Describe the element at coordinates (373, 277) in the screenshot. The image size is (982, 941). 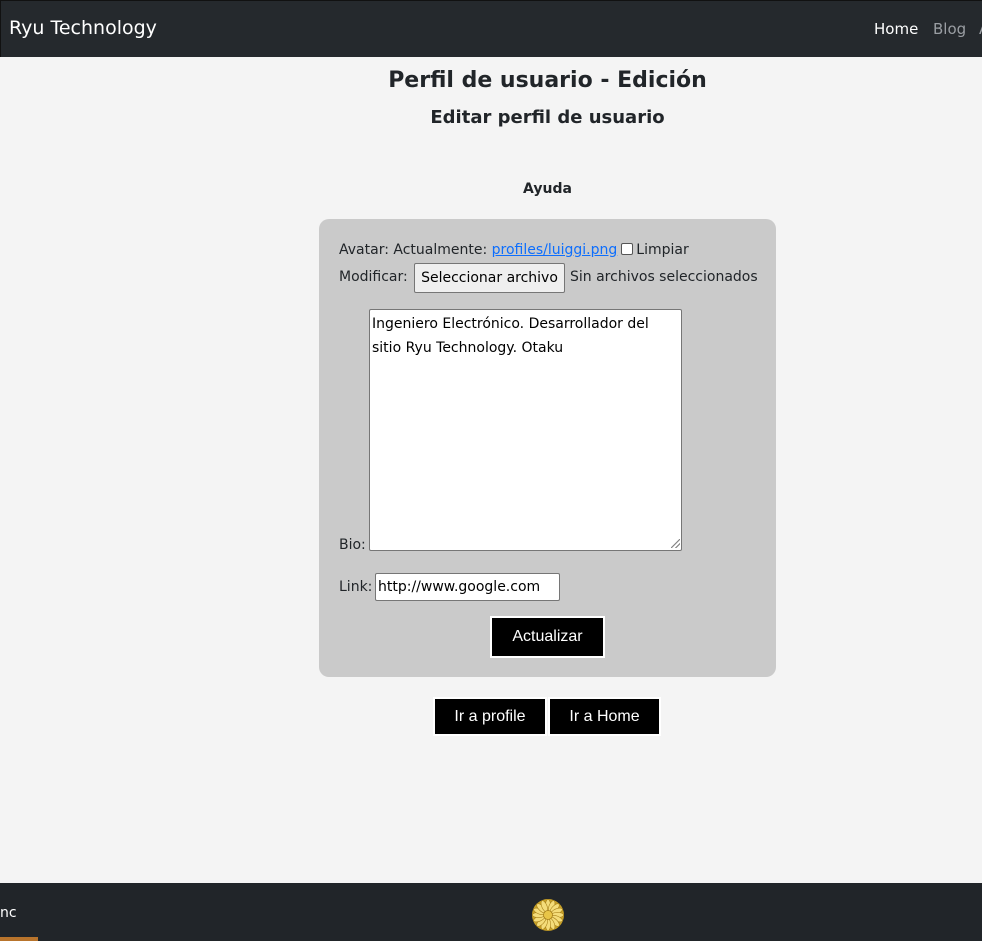
I see `modify-label: Modificar:` at that location.